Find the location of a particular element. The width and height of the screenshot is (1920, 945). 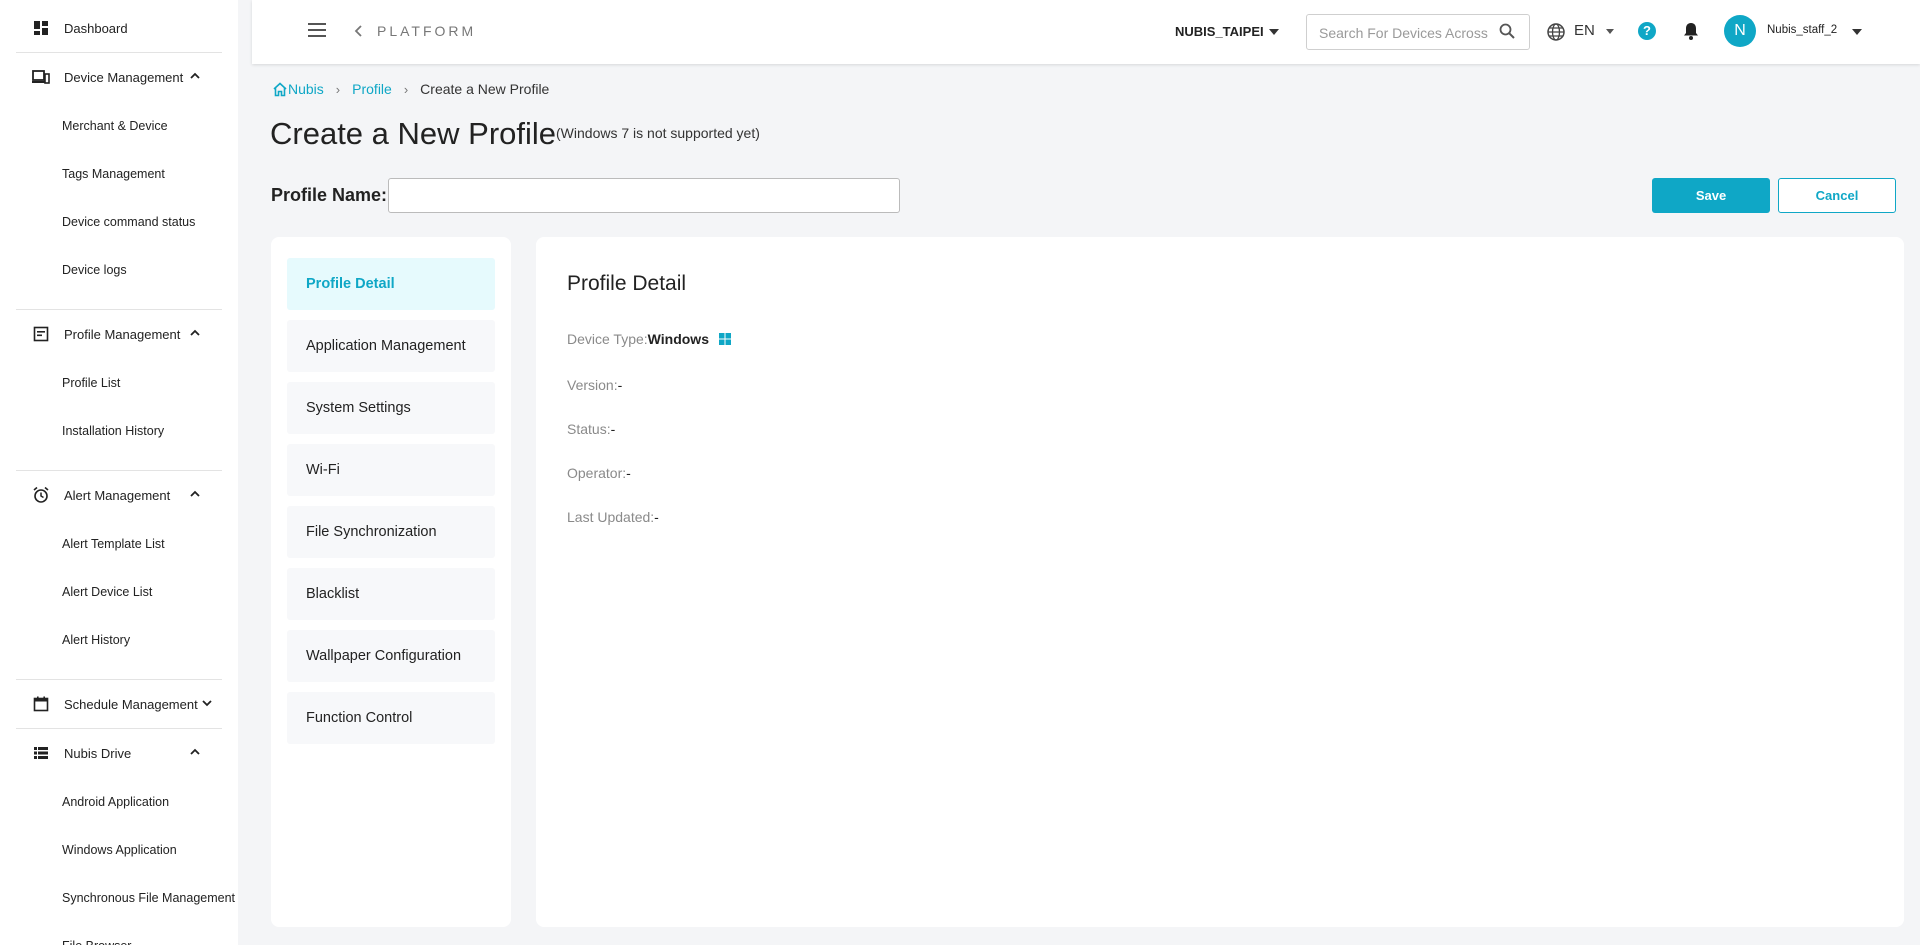

sidebar-section-profile-management: Profile Management is located at coordinates (119, 334).